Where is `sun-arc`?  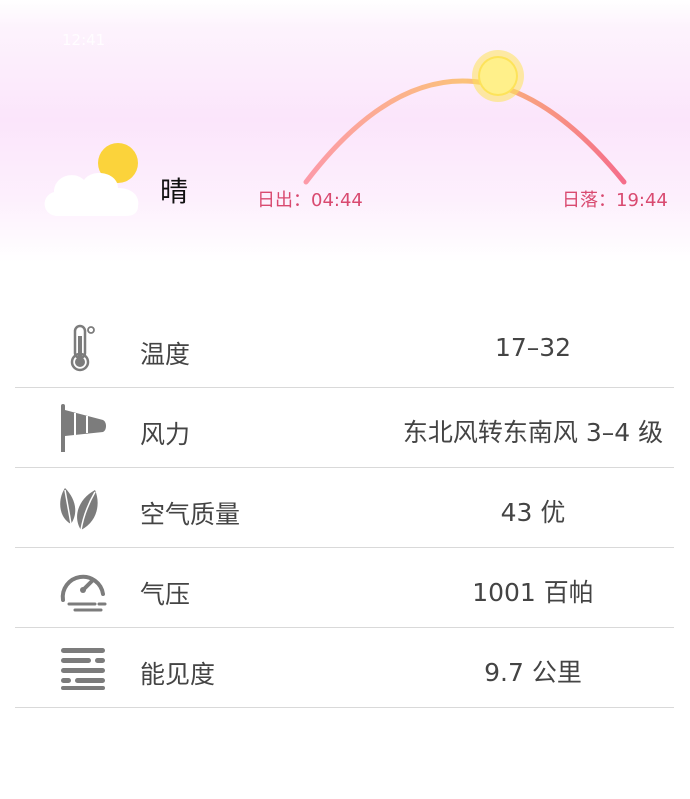 sun-arc is located at coordinates (465, 117).